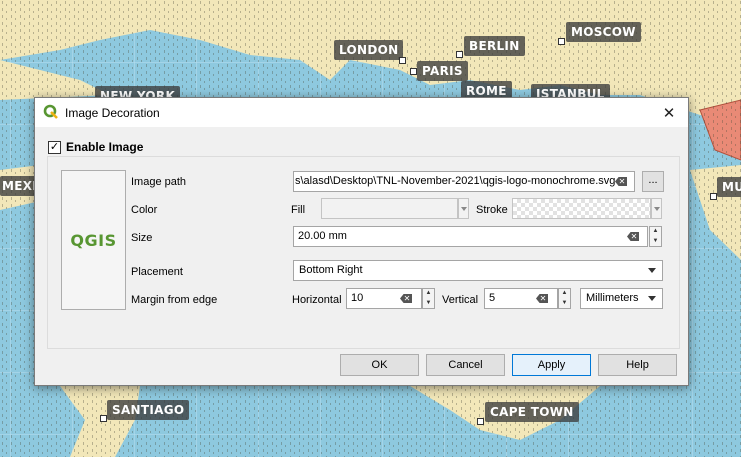 This screenshot has height=457, width=741. What do you see at coordinates (331, 270) in the screenshot?
I see `placement-value: Bottom Right` at bounding box center [331, 270].